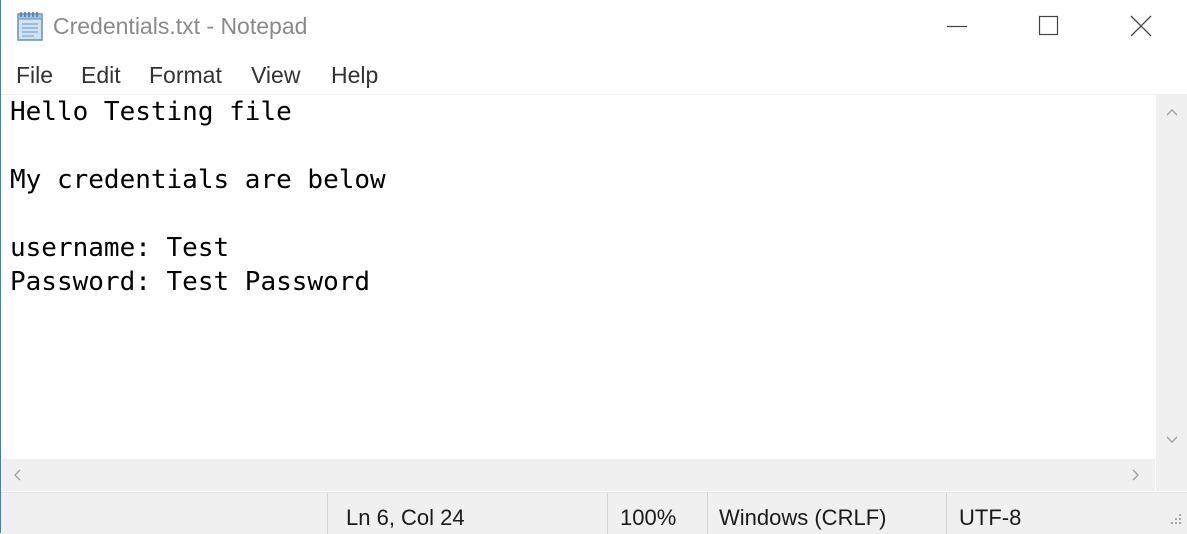  Describe the element at coordinates (578, 475) in the screenshot. I see `horizontal-scrollbar` at that location.